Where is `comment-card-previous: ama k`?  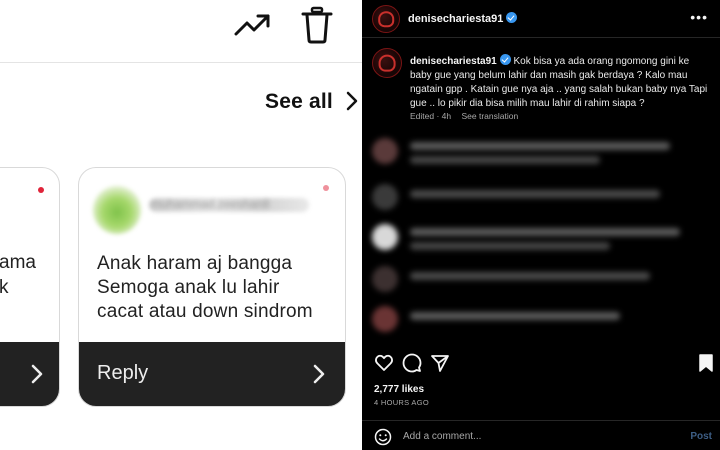
comment-card-previous: ama k is located at coordinates (30, 287).